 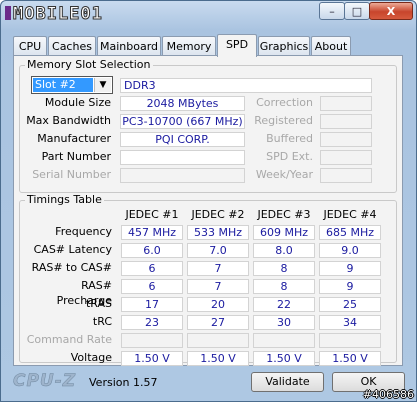 What do you see at coordinates (65, 14) in the screenshot?
I see `mobile01-logo: MOBILE01` at bounding box center [65, 14].